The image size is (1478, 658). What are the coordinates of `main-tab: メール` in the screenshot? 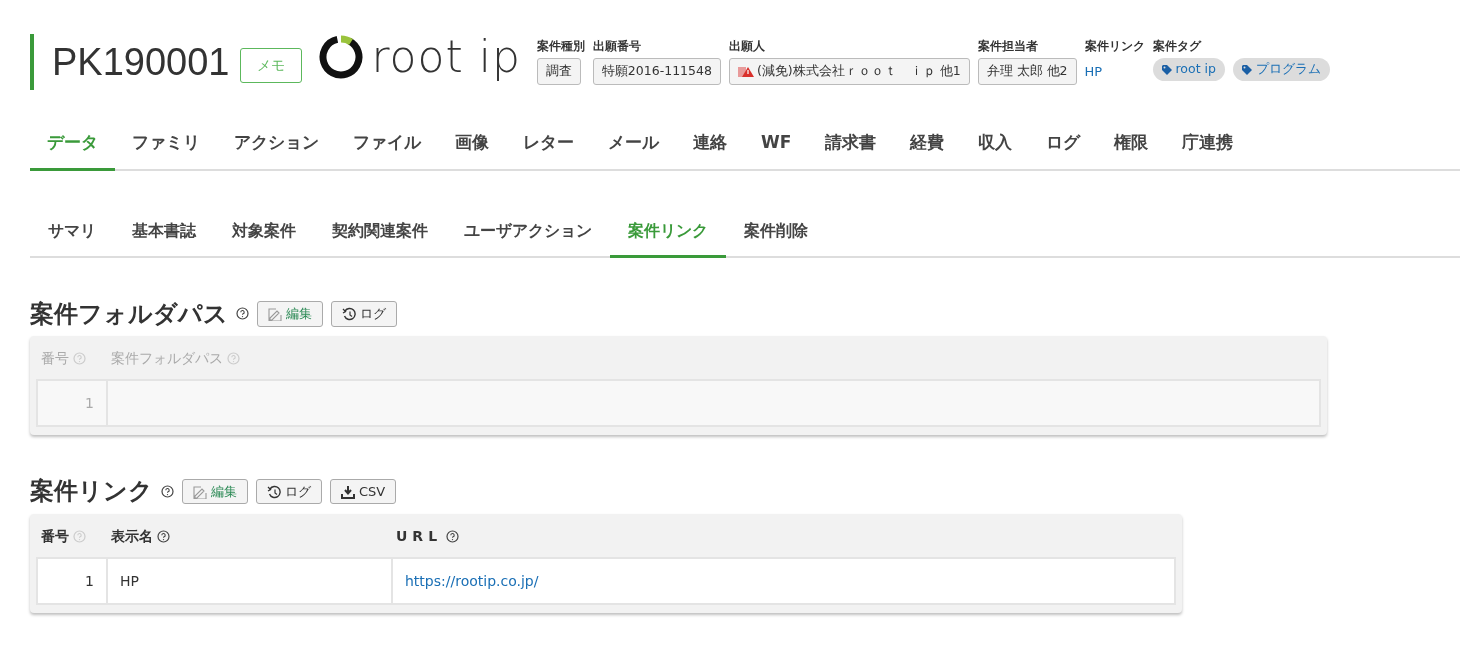 It's located at (633, 144).